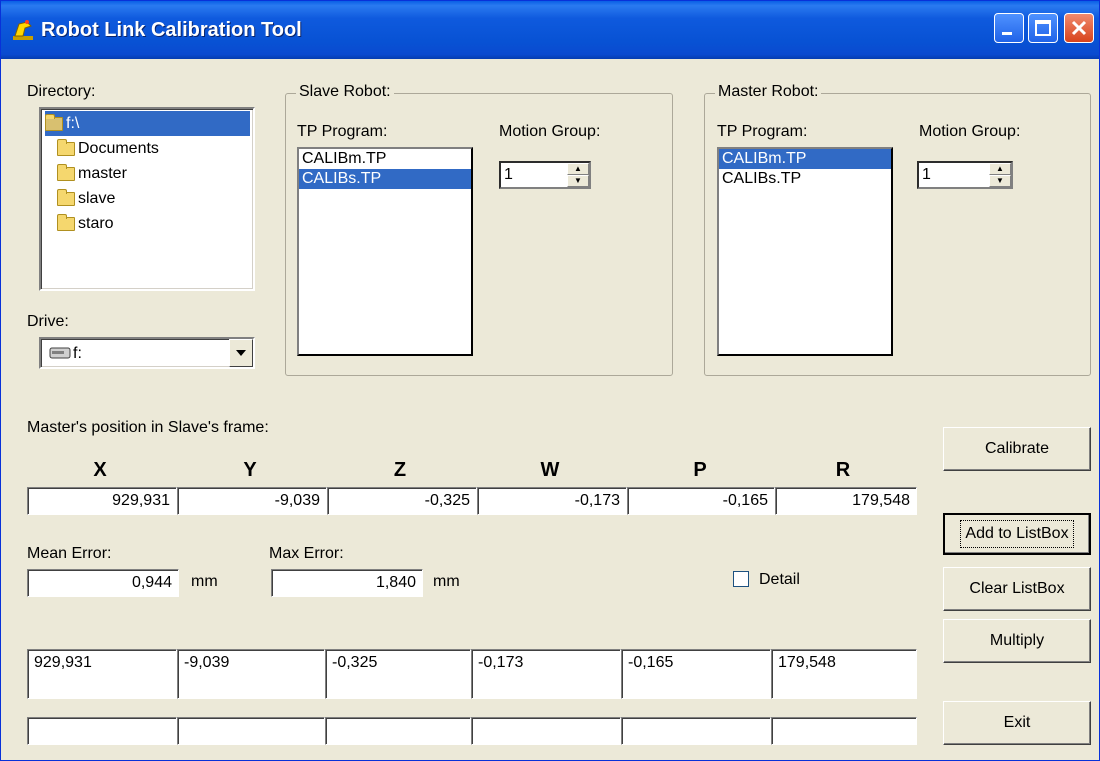 The image size is (1100, 761). I want to click on exit-button: Exit, so click(1017, 723).